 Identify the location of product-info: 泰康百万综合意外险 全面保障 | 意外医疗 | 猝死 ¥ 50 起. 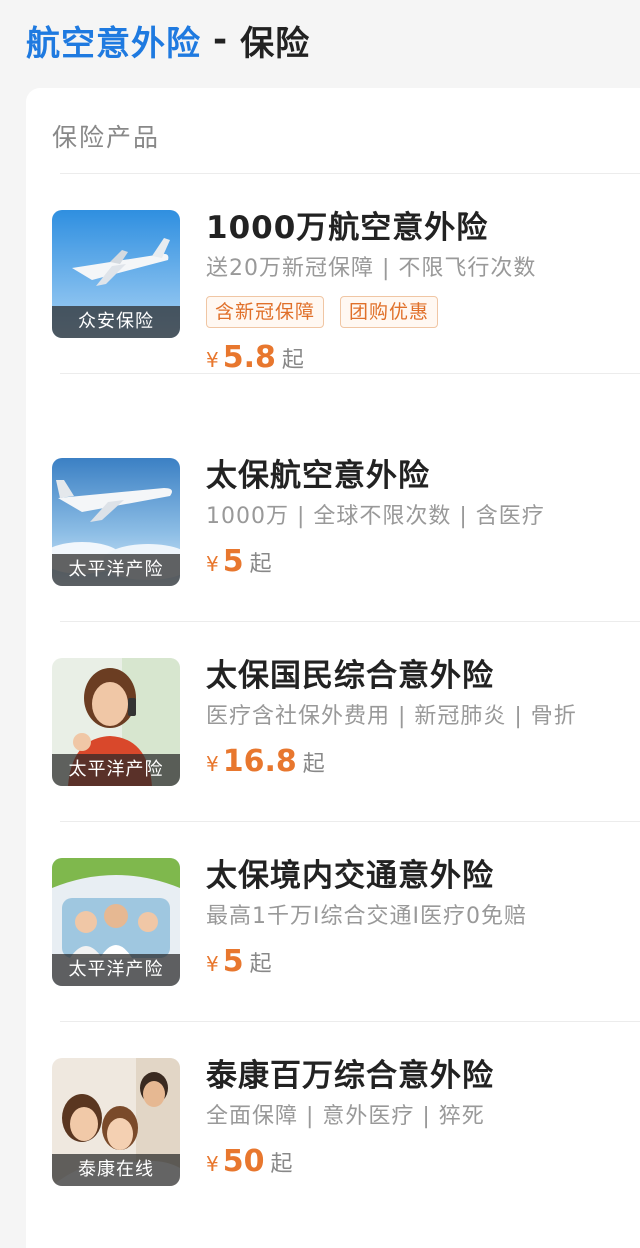
(423, 1117).